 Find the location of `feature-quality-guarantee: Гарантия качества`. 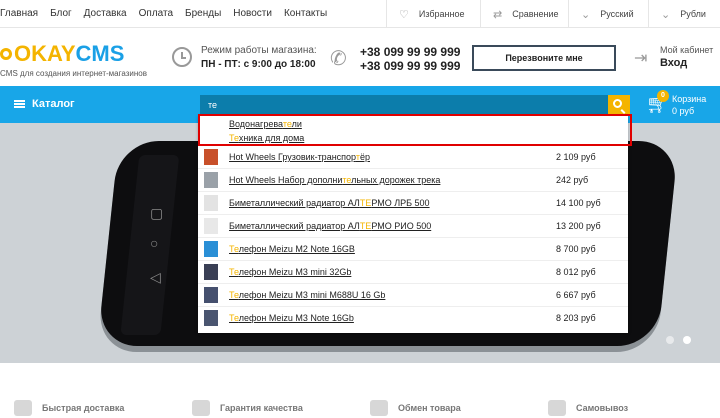

feature-quality-guarantee: Гарантия качества is located at coordinates (247, 408).